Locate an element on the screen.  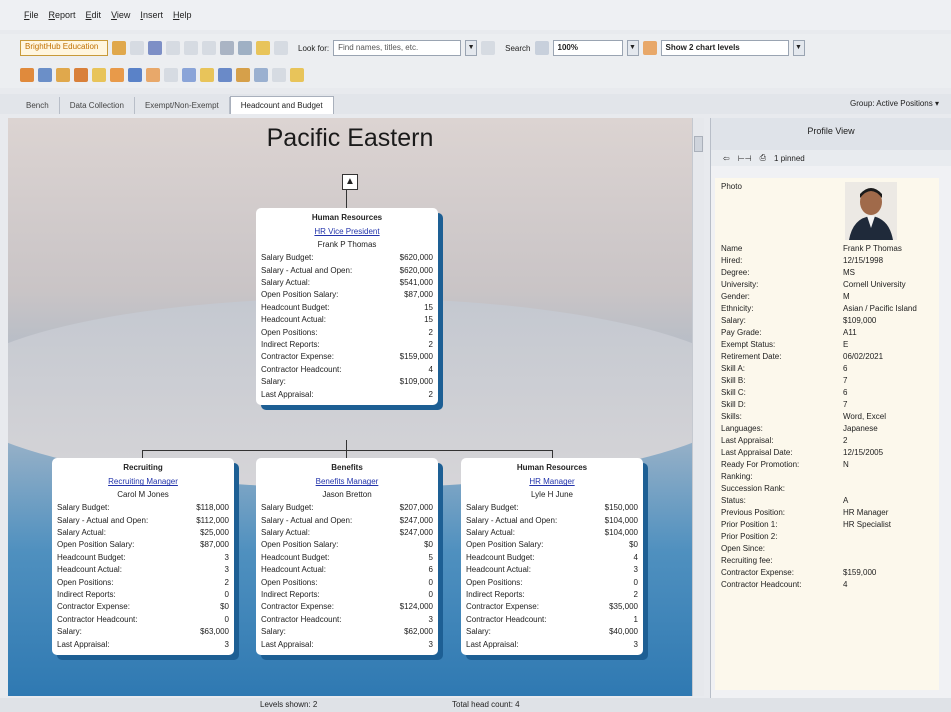
search-dropdown-button: ▼ is located at coordinates (471, 48).